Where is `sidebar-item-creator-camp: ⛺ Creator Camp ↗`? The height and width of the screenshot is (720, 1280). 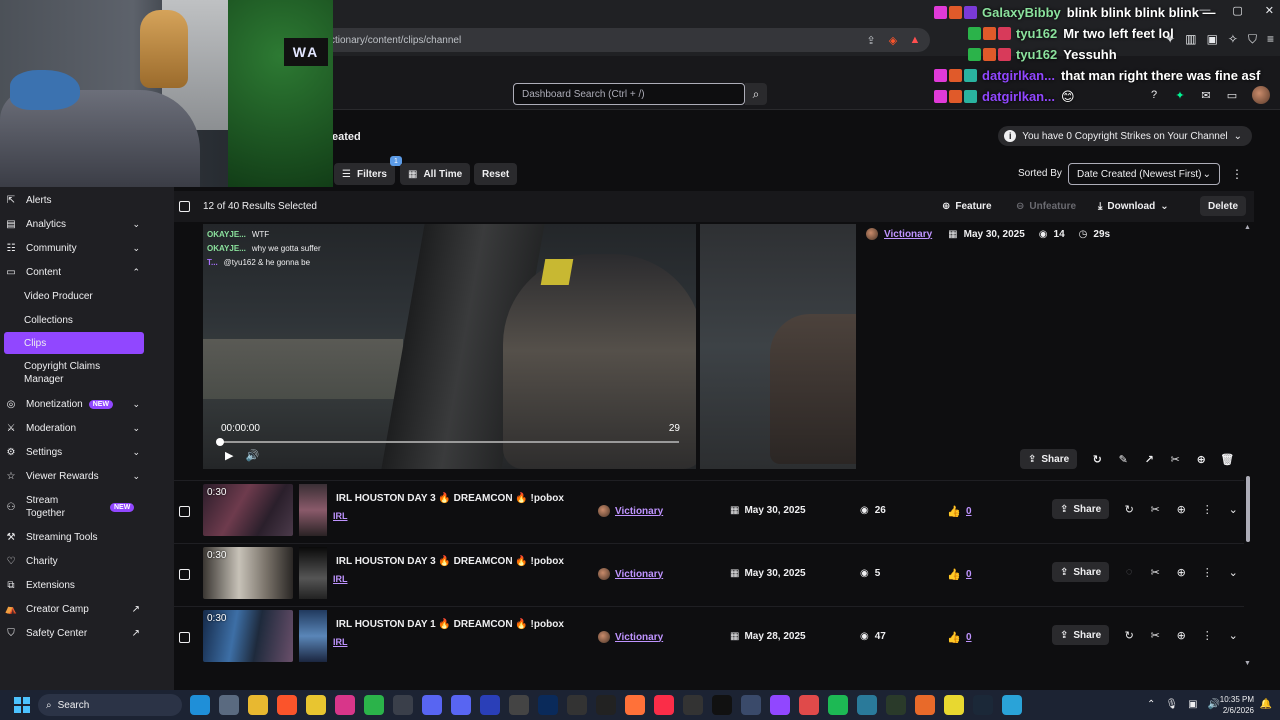 sidebar-item-creator-camp: ⛺ Creator Camp ↗ is located at coordinates (74, 609).